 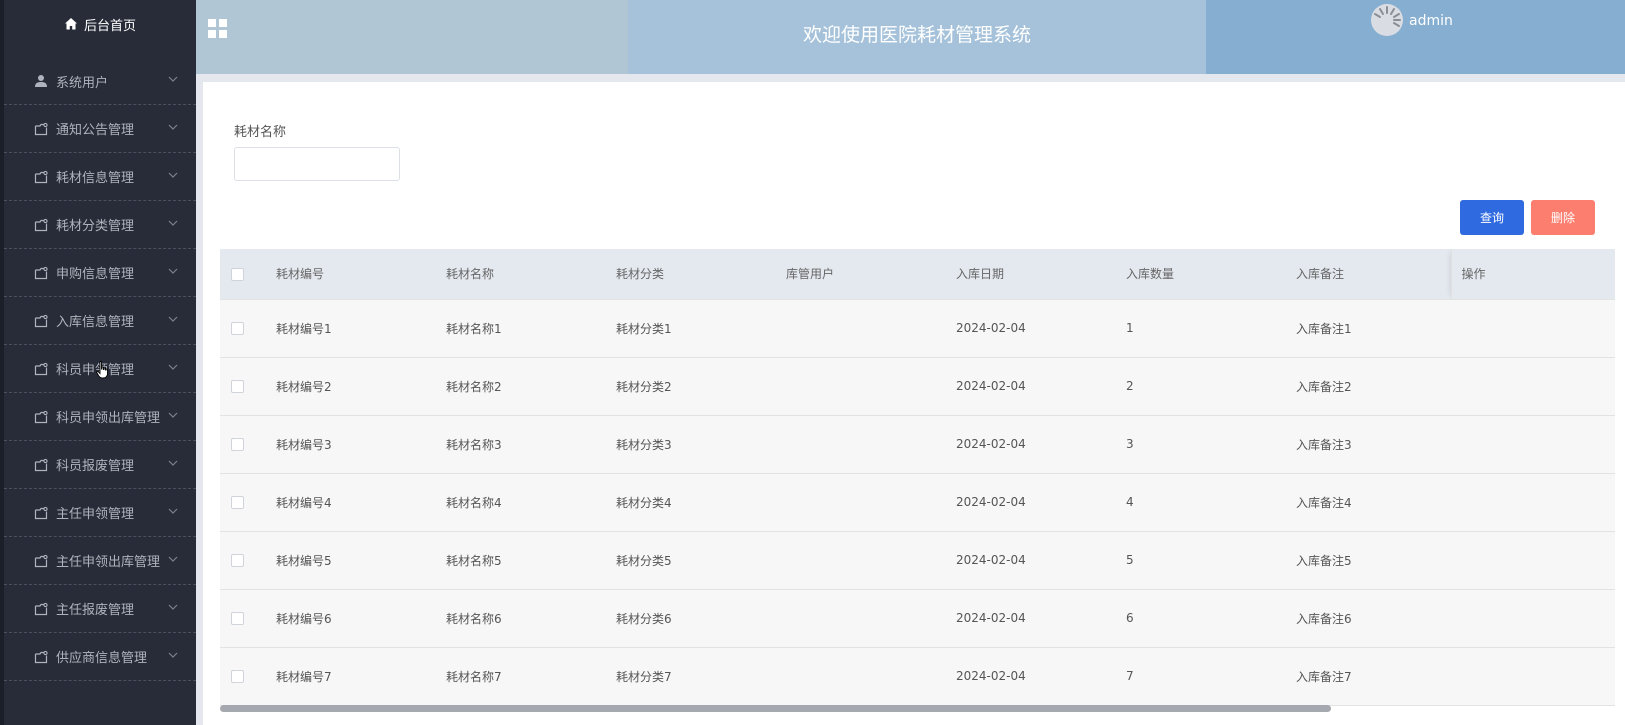 I want to click on table-cell-qty: 2, so click(x=1130, y=386).